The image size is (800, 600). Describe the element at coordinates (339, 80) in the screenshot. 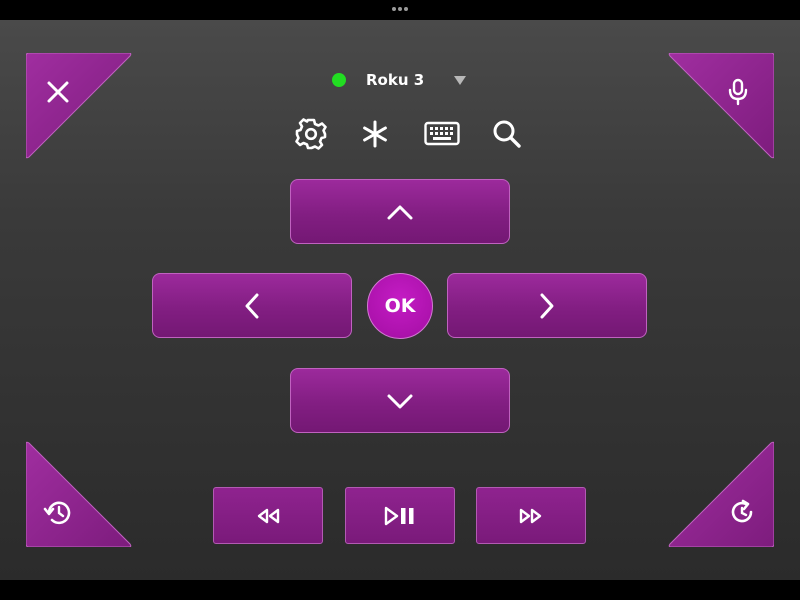

I see `connection-status-indicator` at that location.